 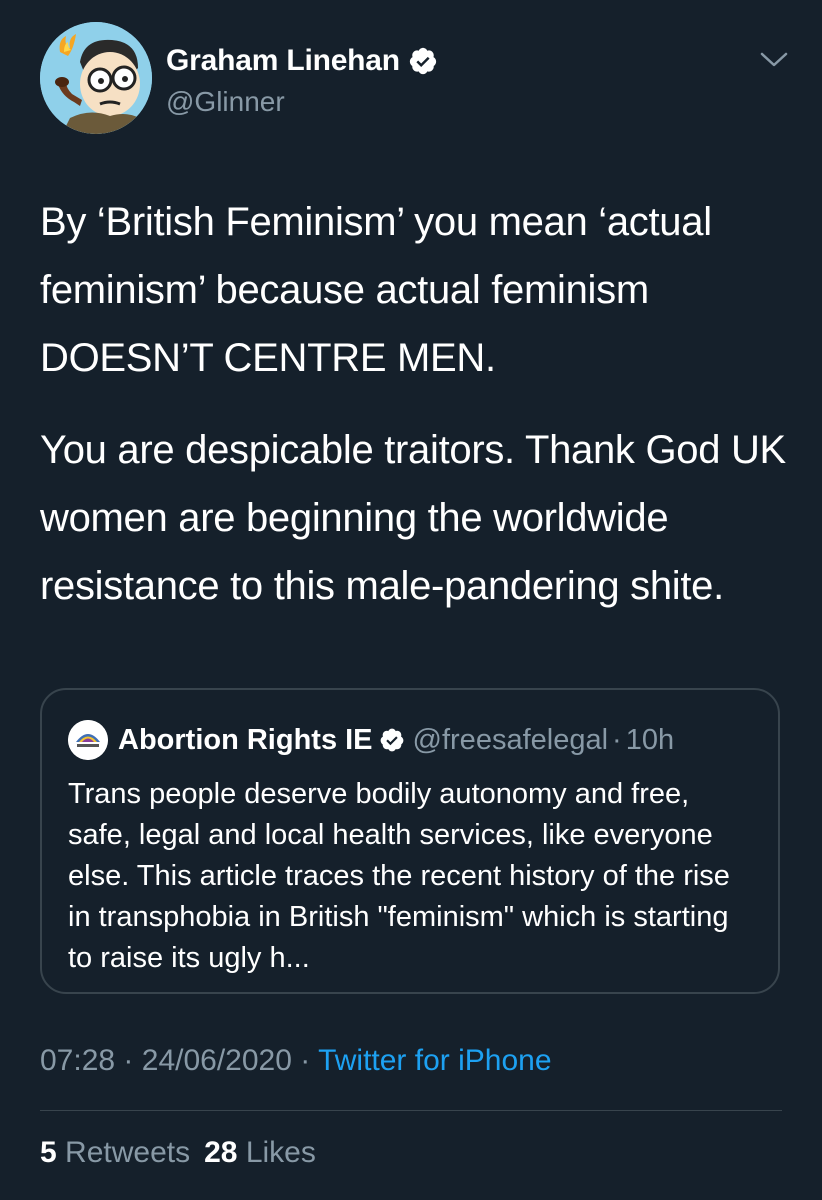 I want to click on quoted-author-display-name: Abortion Rights IE, so click(x=245, y=740).